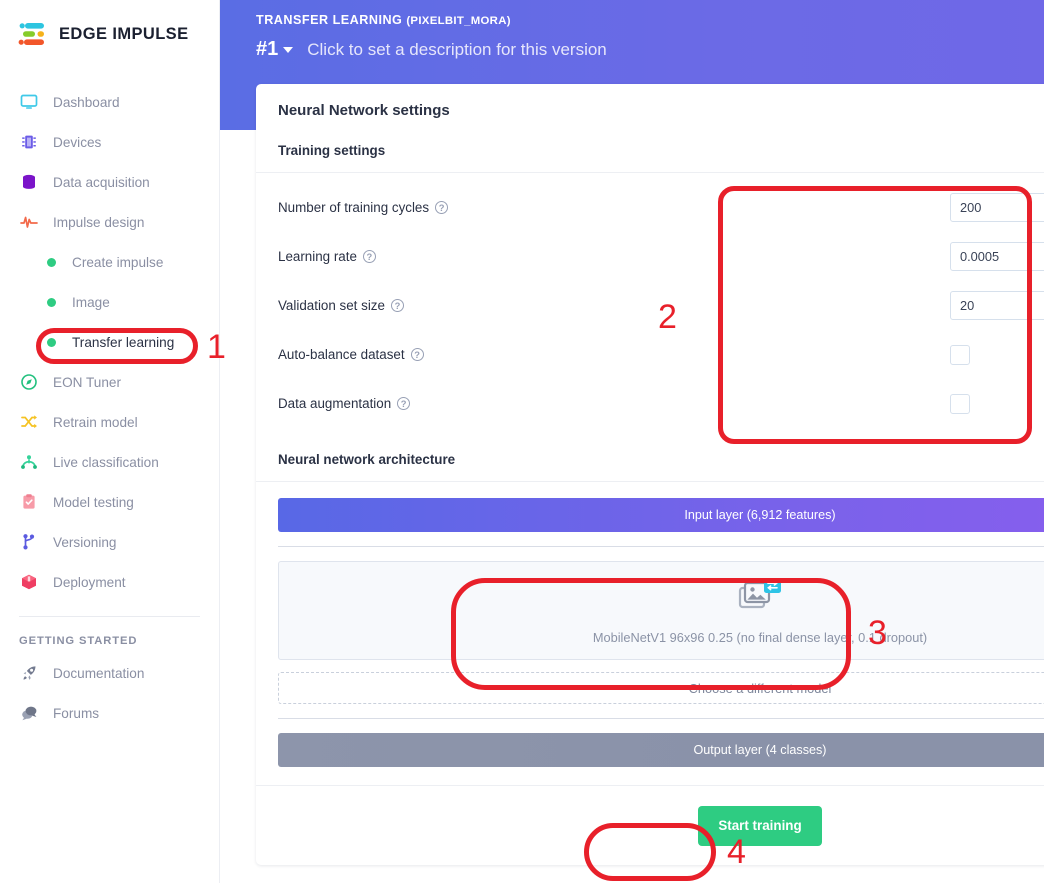  Describe the element at coordinates (29, 382) in the screenshot. I see `compass-icon` at that location.